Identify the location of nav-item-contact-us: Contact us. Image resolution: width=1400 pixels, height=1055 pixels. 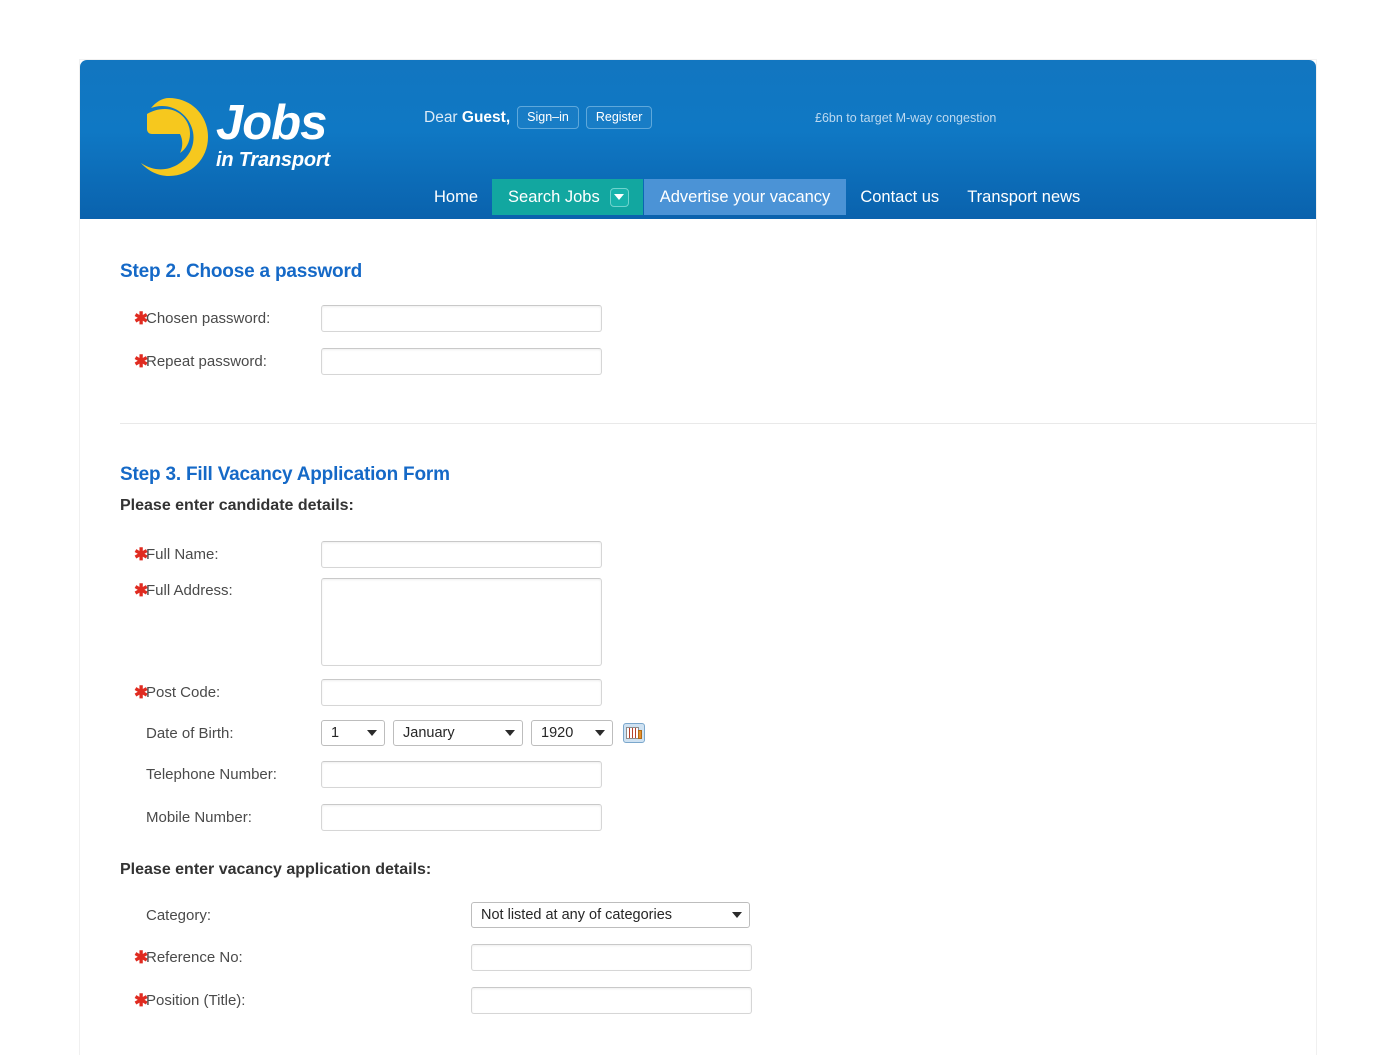
(899, 197).